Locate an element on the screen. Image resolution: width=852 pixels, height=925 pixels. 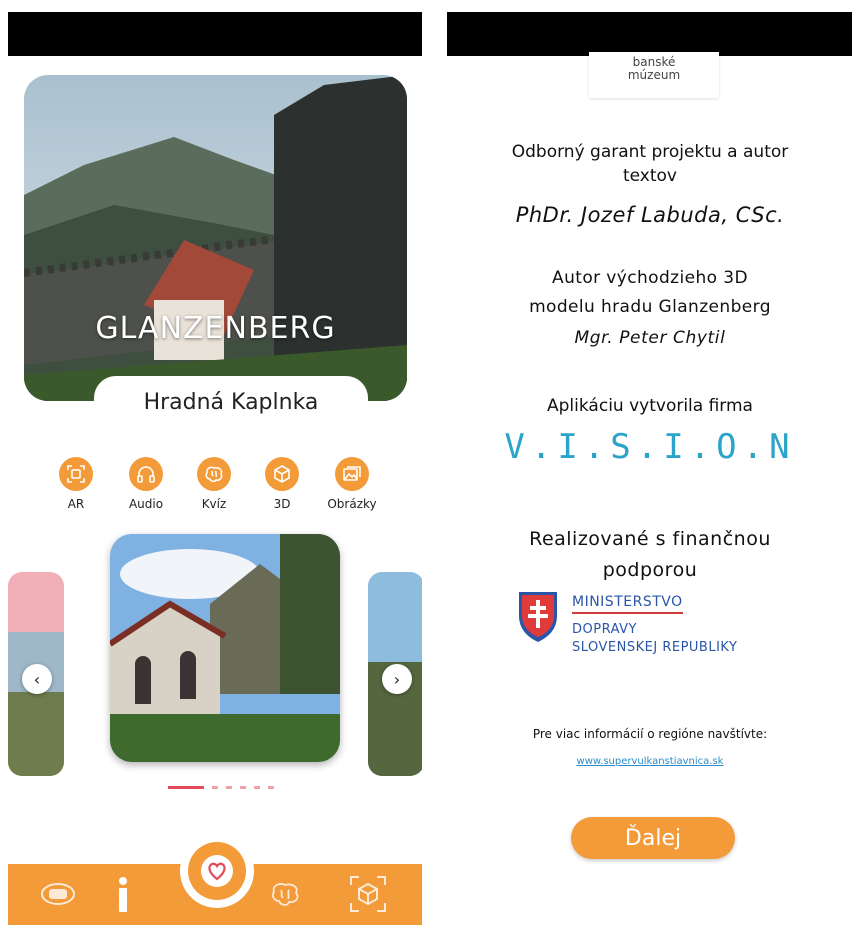
chevron-left-icon: ‹ is located at coordinates (37, 679).